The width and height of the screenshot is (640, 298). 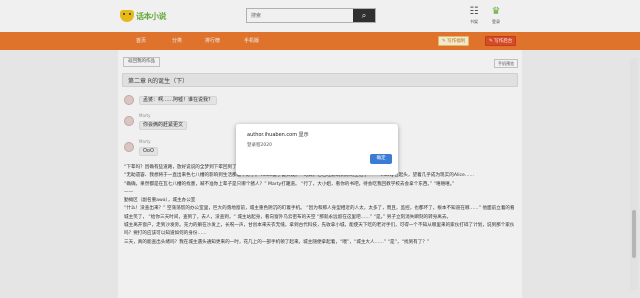 What do you see at coordinates (278, 135) in the screenshot?
I see `dialog-title: author.ihuaben.com 显示` at bounding box center [278, 135].